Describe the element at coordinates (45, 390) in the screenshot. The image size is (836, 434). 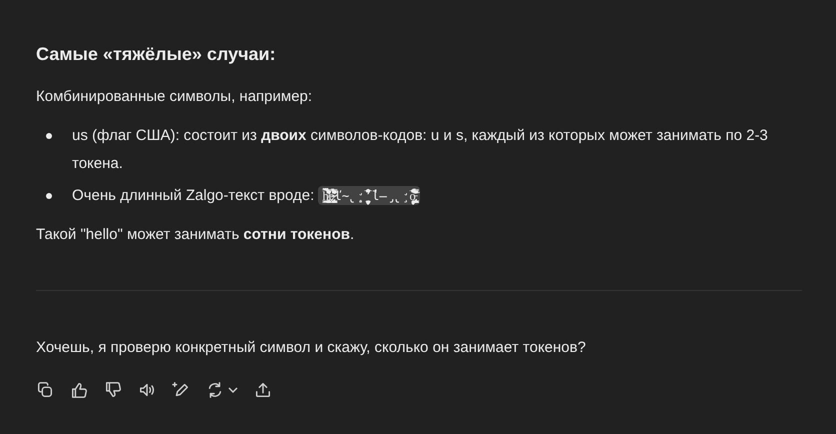
I see `copy-icon` at that location.